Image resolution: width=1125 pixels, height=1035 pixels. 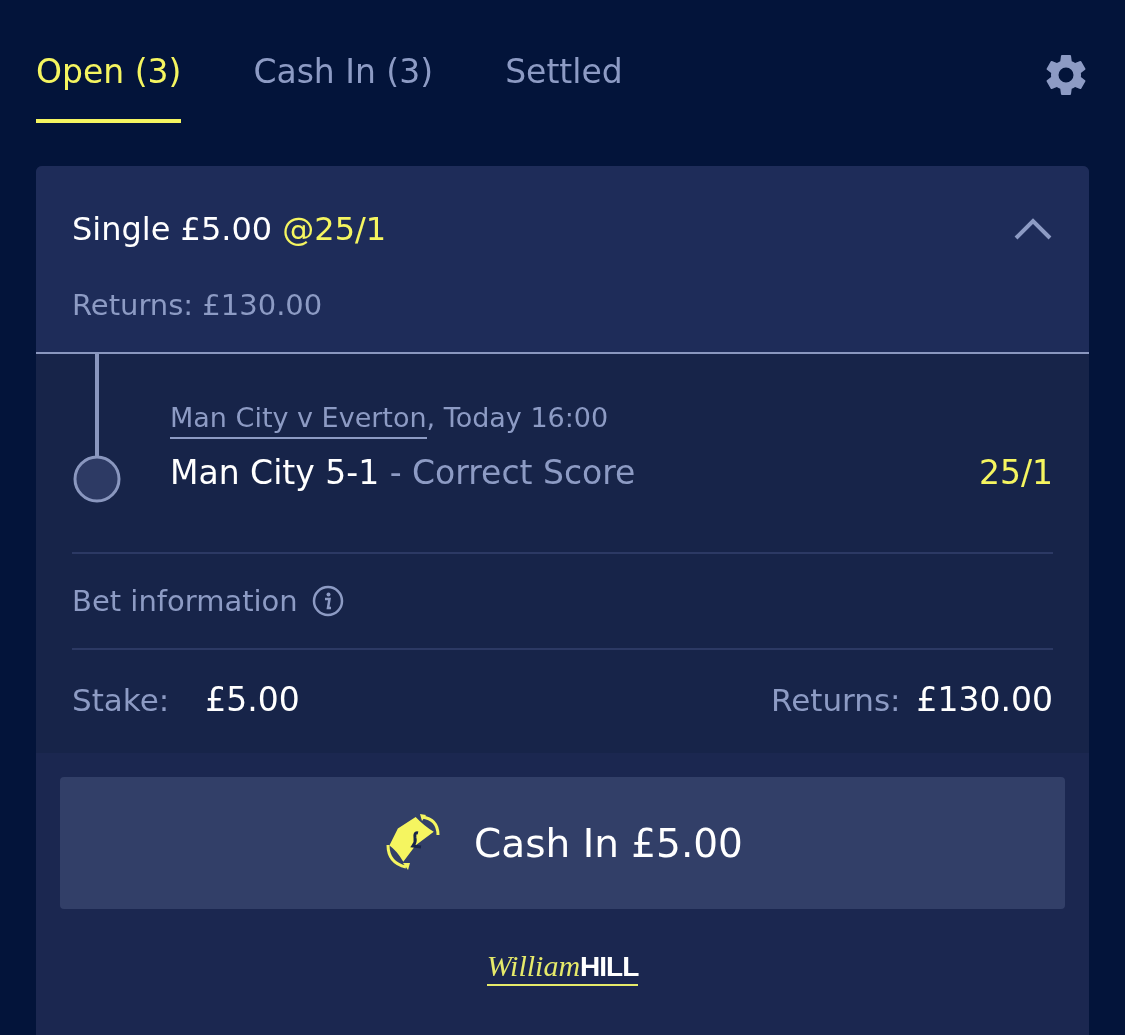 I want to click on returns-label: Returns:, so click(x=836, y=699).